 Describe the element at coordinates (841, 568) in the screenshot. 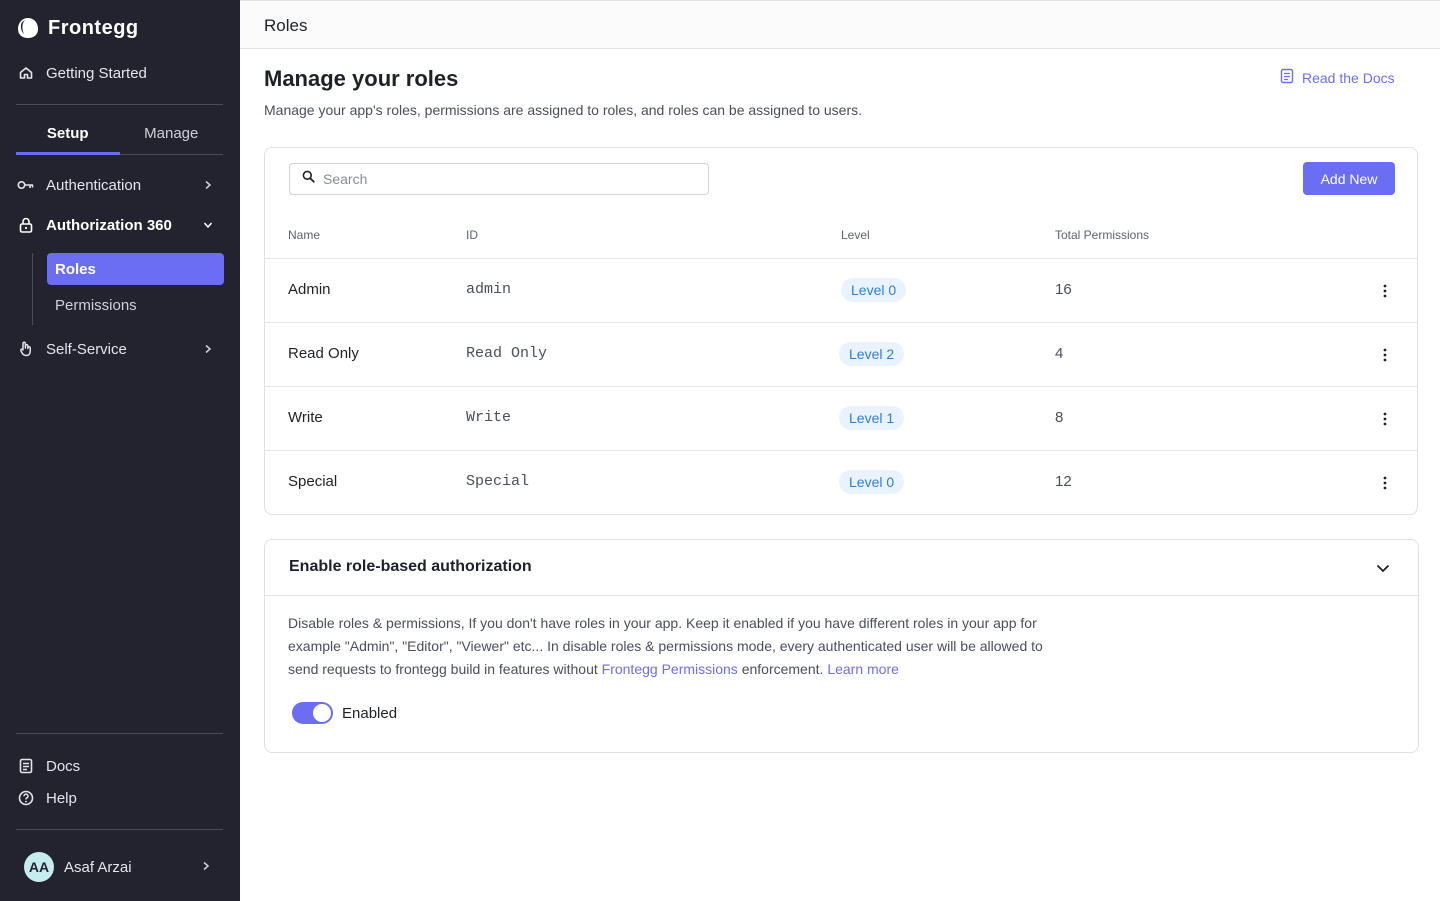

I see `rbac-accordion-header: Enable role-based authorization` at that location.